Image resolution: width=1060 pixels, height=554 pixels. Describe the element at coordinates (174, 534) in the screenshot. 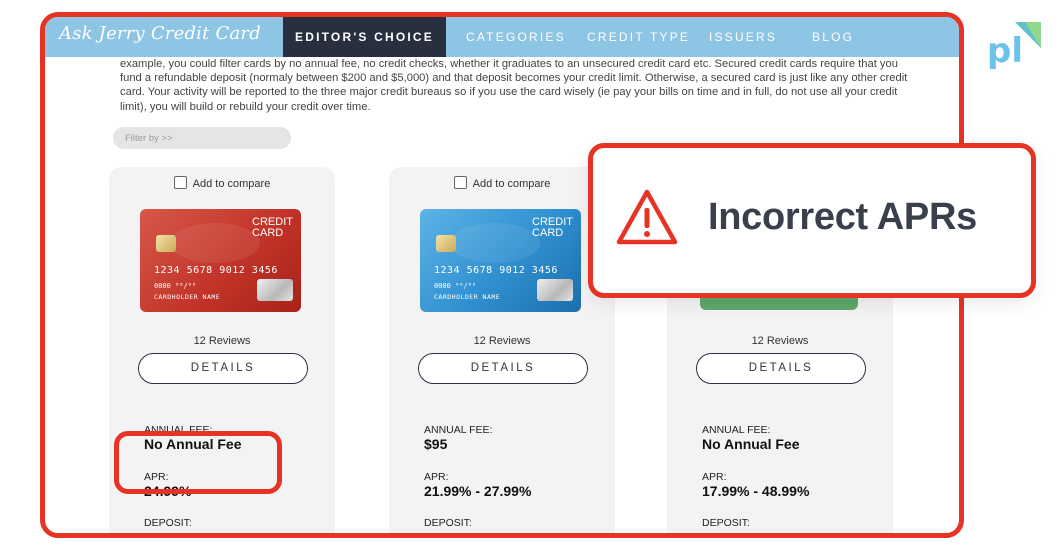

I see `deposit-value: Min $300` at that location.